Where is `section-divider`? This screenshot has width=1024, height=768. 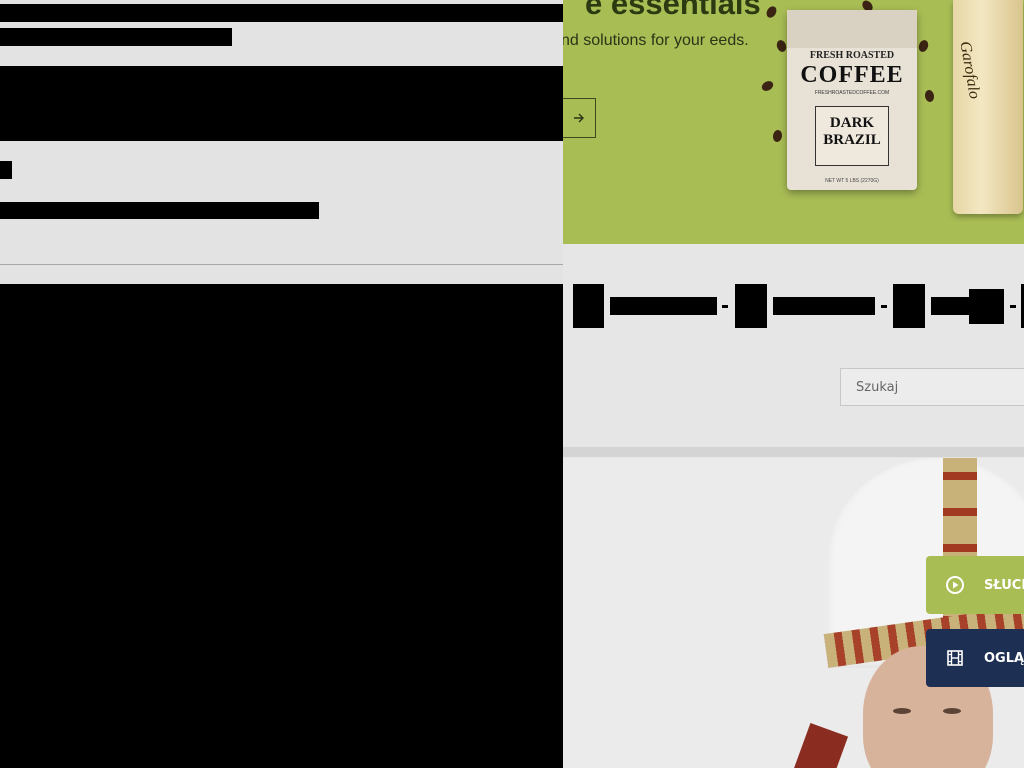 section-divider is located at coordinates (793, 452).